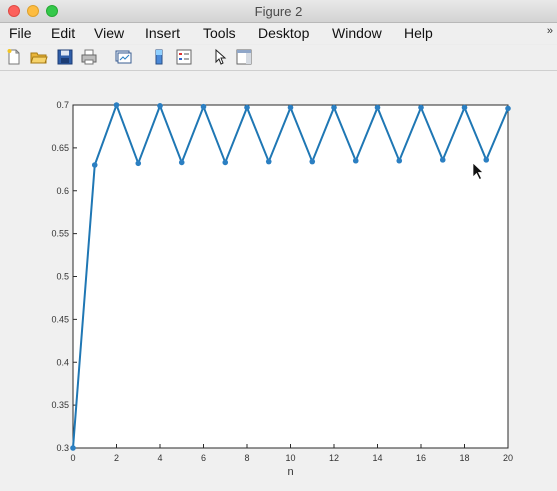  I want to click on print-icon, so click(89, 57).